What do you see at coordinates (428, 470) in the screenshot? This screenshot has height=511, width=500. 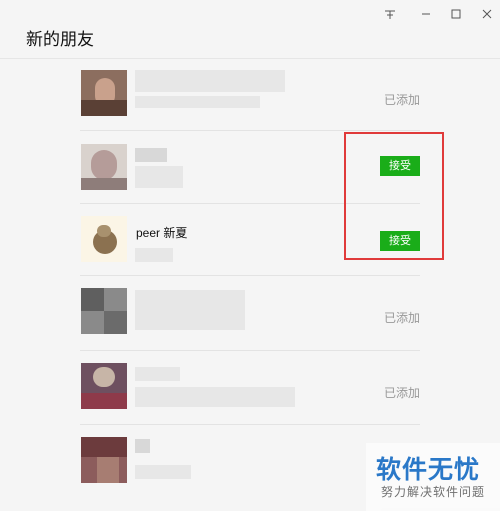 I see `watermark-title: 软件无忧` at bounding box center [428, 470].